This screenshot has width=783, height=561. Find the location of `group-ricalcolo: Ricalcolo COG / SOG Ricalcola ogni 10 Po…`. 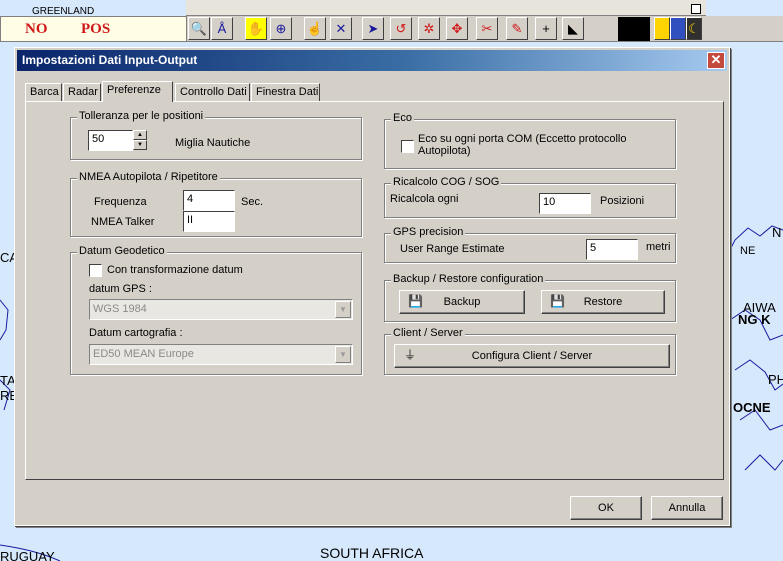

group-ricalcolo: Ricalcolo COG / SOG Ricalcola ogni 10 Po… is located at coordinates (530, 197).